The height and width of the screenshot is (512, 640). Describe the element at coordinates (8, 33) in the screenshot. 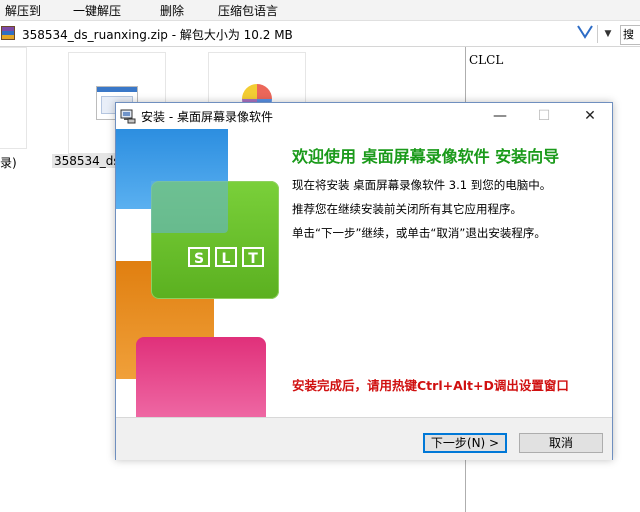

I see `archive-icon` at that location.